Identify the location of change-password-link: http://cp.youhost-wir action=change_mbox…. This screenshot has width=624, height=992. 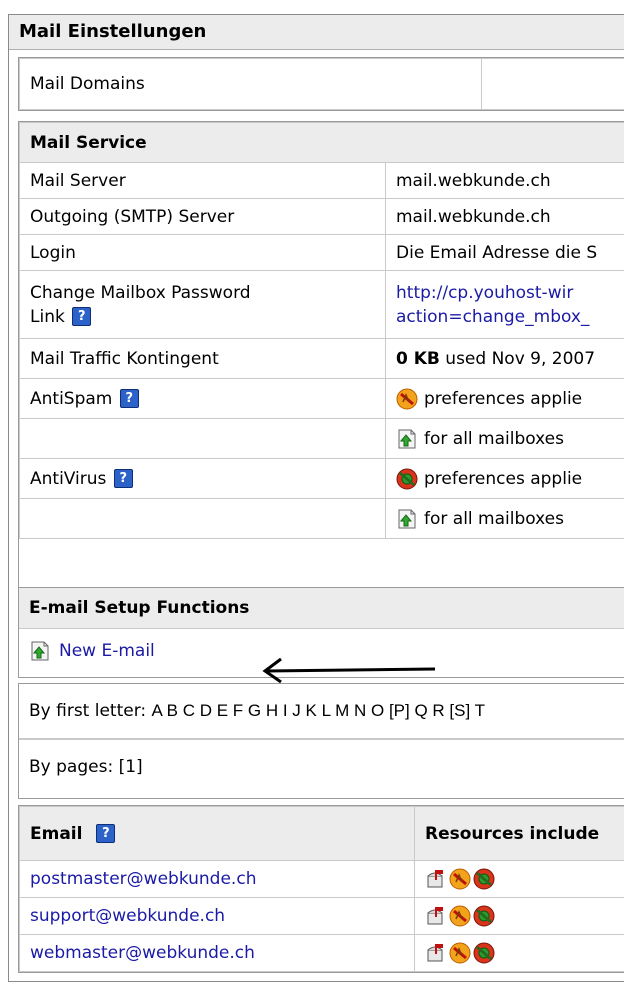
(504, 304).